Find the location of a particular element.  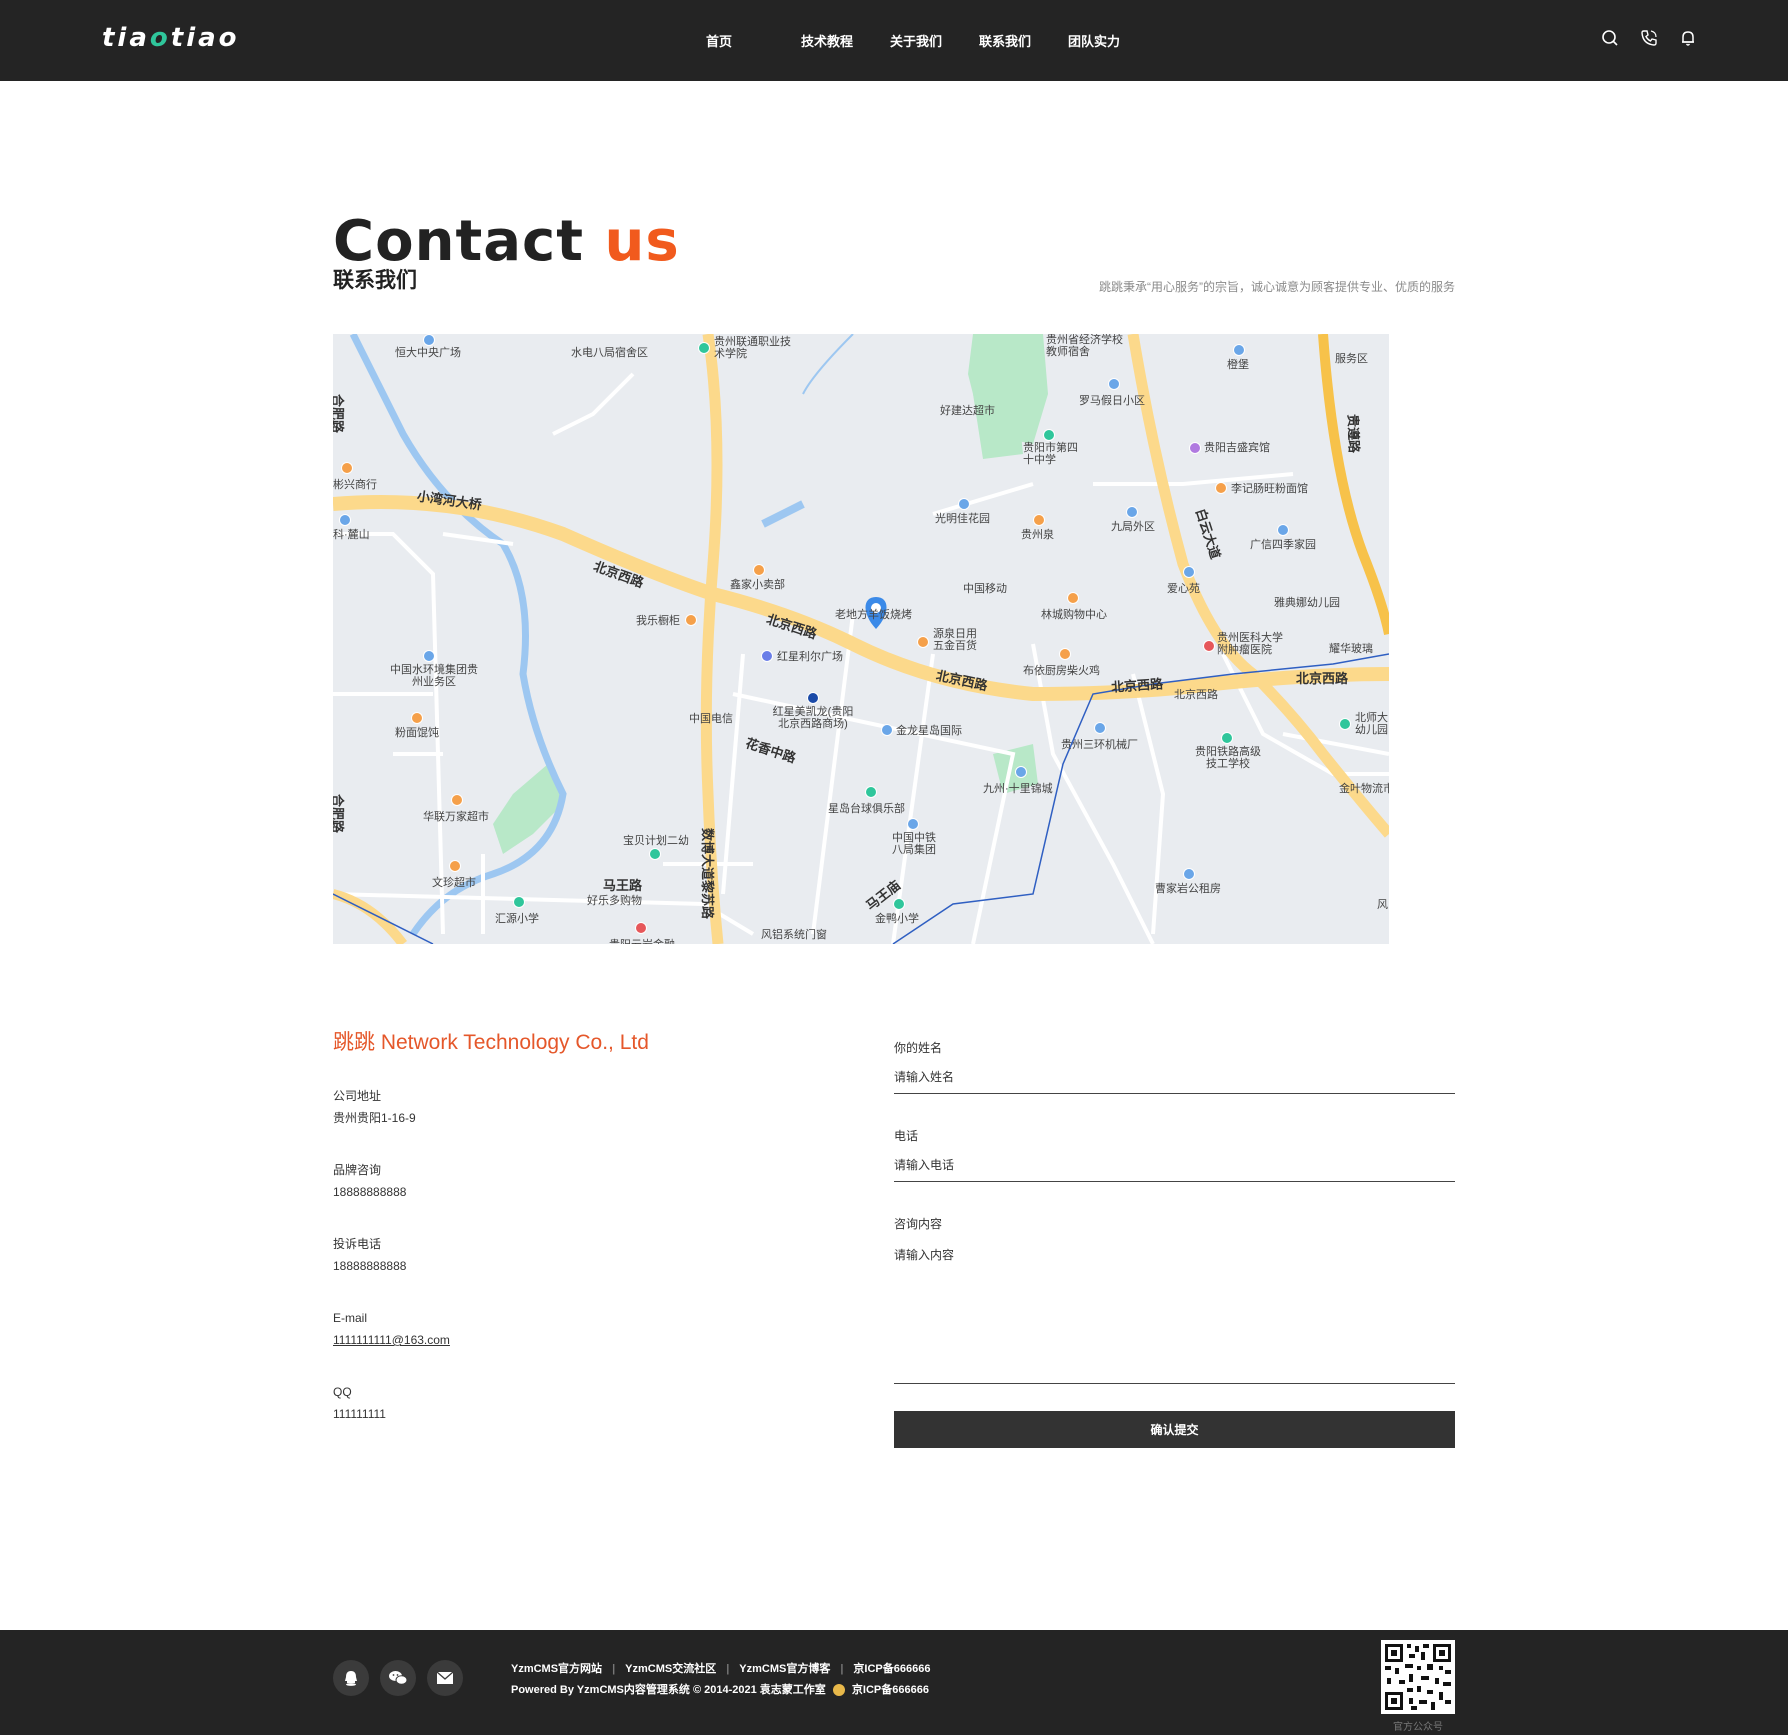

nav-team: 团队实力 is located at coordinates (1108, 40).